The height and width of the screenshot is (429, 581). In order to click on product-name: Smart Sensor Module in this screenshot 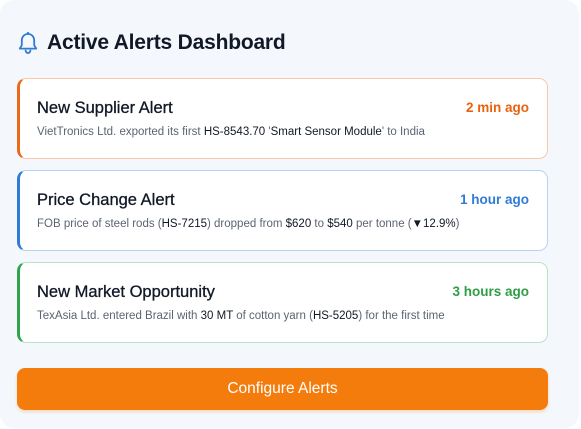, I will do `click(326, 132)`.